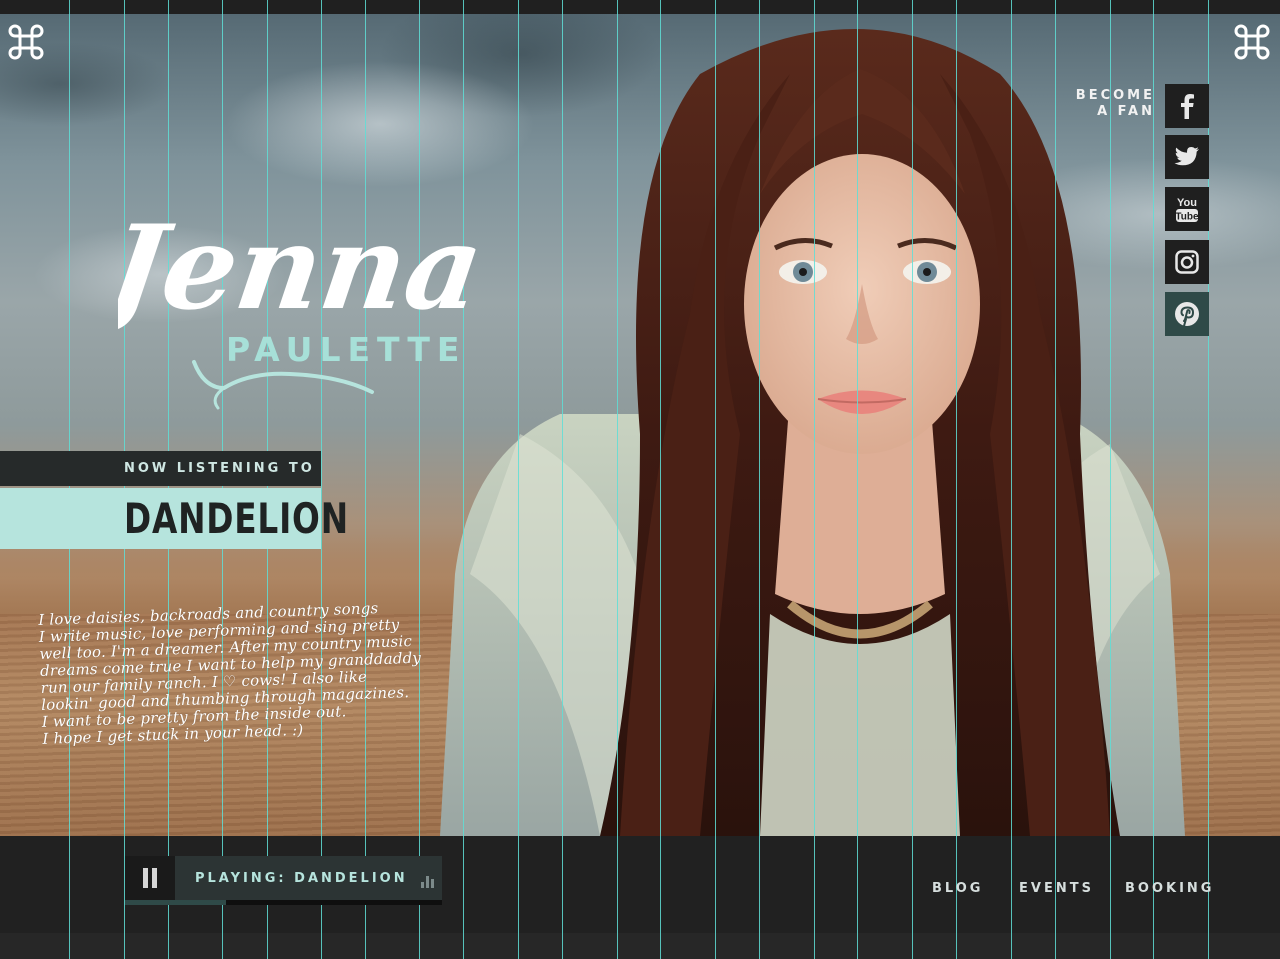  I want to click on nav-booking: BOOKING, so click(1169, 888).